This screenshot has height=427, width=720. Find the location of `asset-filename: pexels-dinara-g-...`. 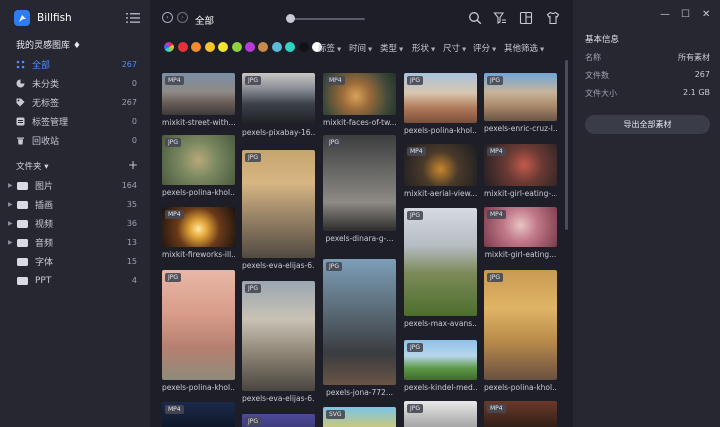

asset-filename: pexels-dinara-g-... is located at coordinates (359, 238).